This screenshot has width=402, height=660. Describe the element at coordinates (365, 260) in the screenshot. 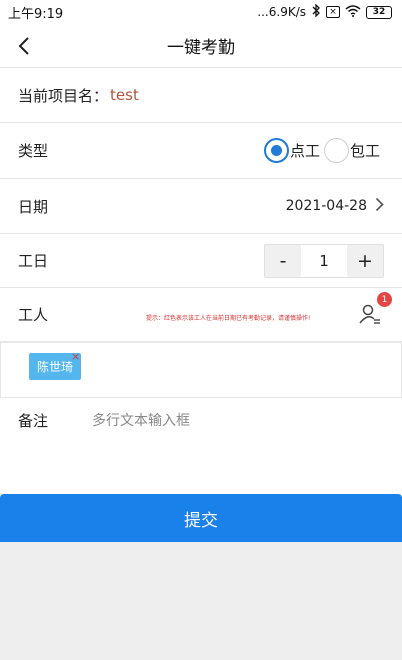

I see `increment-button: +` at that location.